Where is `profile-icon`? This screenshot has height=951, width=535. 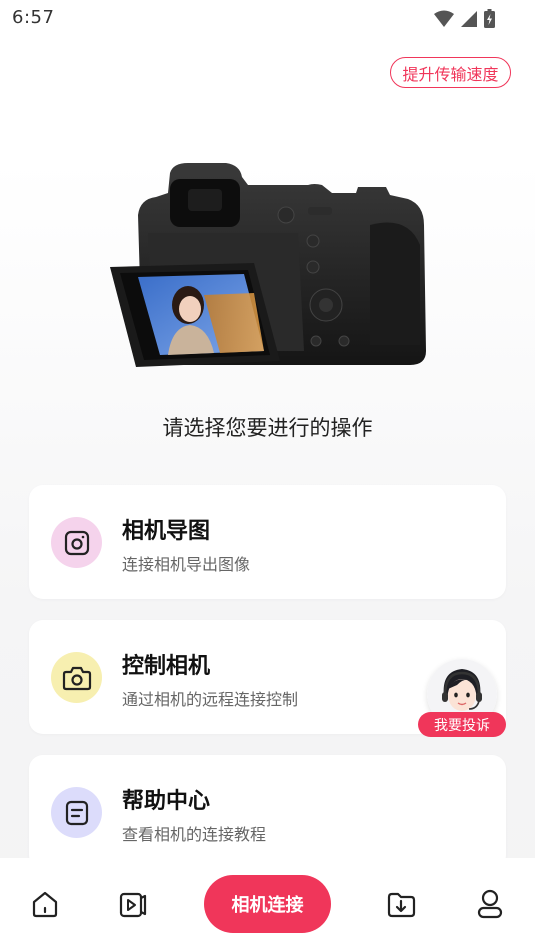 profile-icon is located at coordinates (490, 904).